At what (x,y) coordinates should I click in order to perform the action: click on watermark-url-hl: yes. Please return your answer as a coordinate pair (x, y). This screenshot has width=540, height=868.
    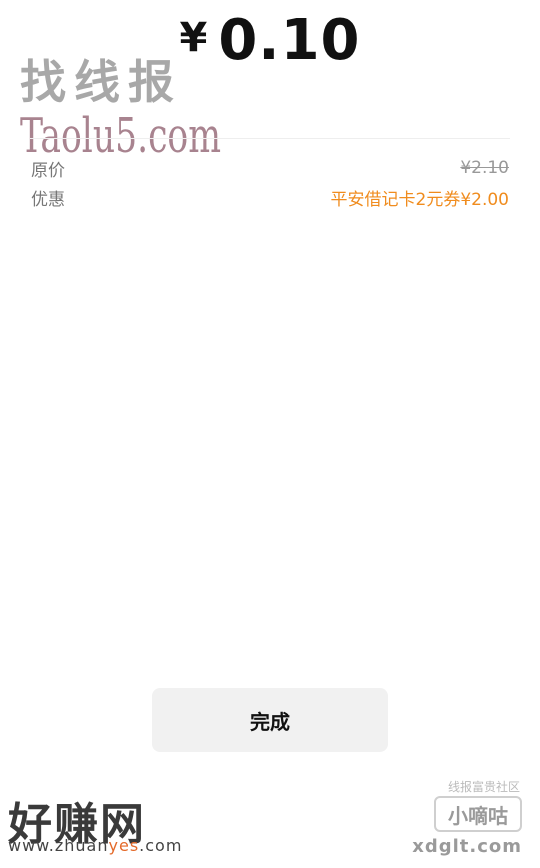
    Looking at the image, I should click on (124, 845).